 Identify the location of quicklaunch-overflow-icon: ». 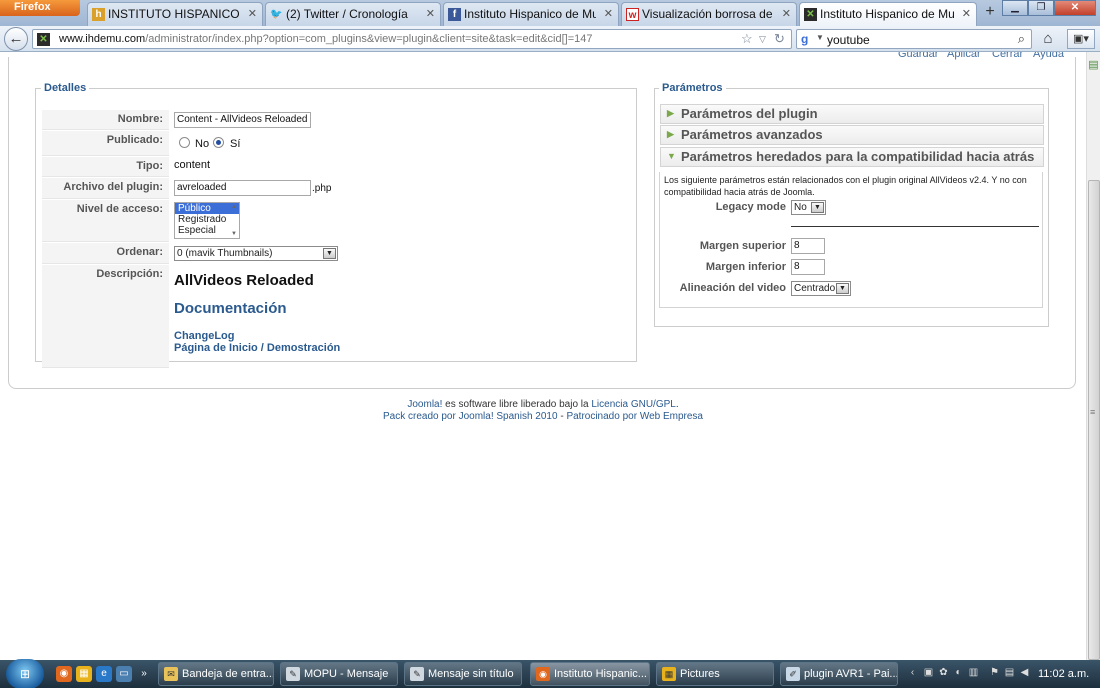
(144, 674).